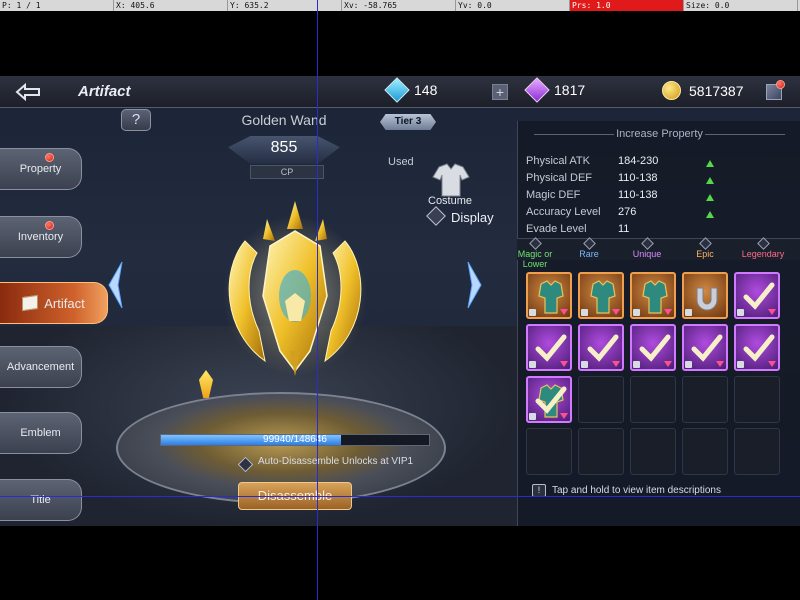 The image size is (800, 600). I want to click on rarity-unique: Unique, so click(647, 248).